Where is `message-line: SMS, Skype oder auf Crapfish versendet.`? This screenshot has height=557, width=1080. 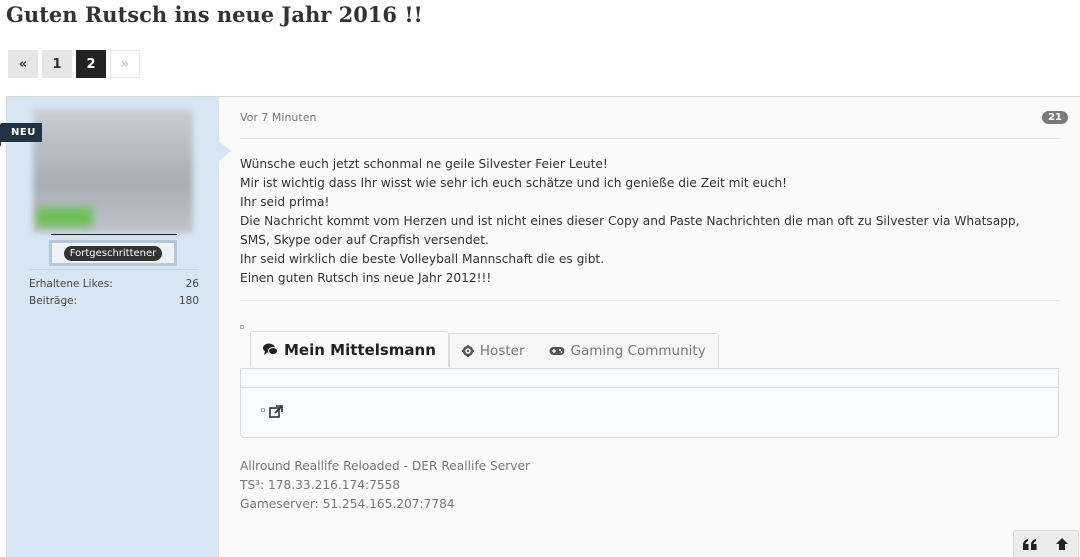
message-line: SMS, Skype oder auf Crapfish versendet. is located at coordinates (364, 240).